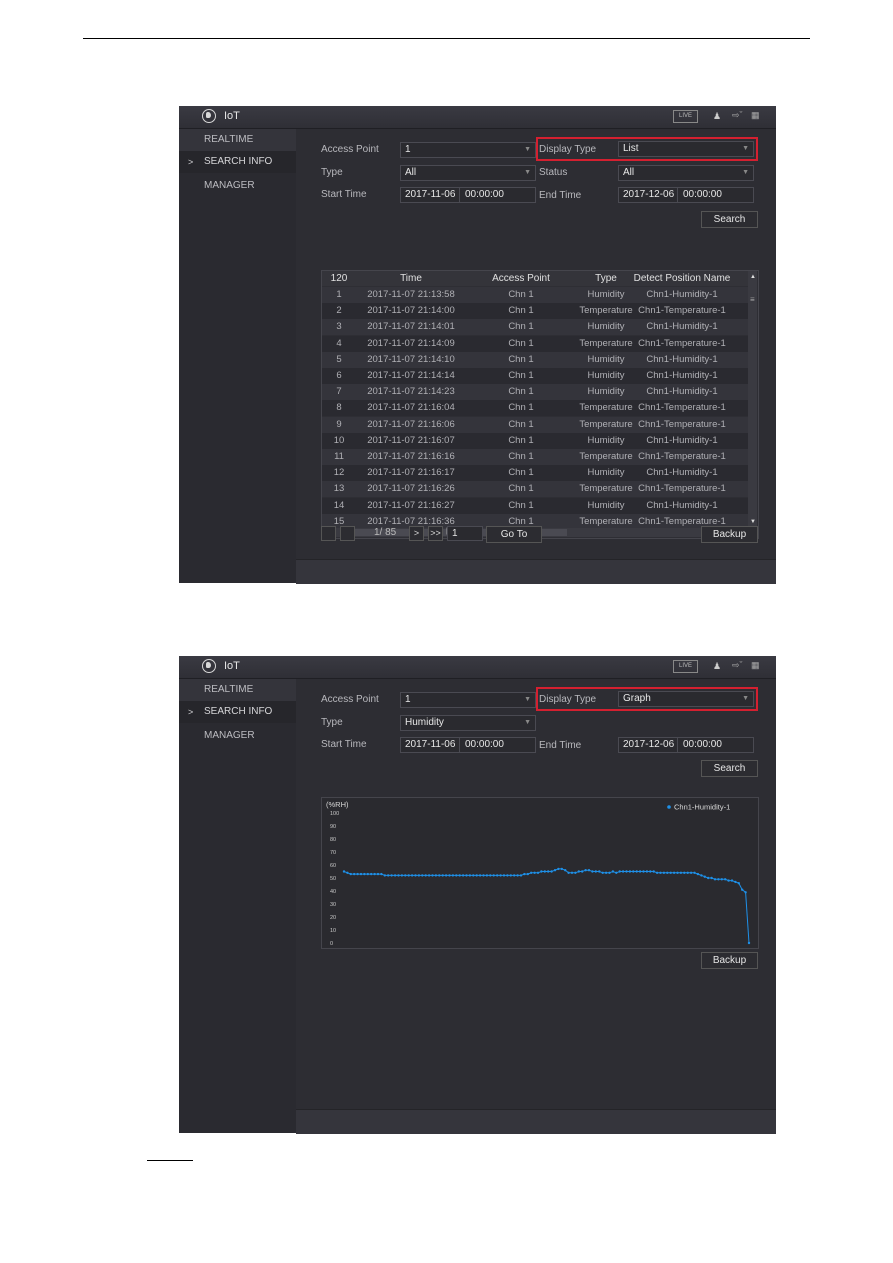 This screenshot has height=1263, width=893. I want to click on backup-button: Backup, so click(729, 960).